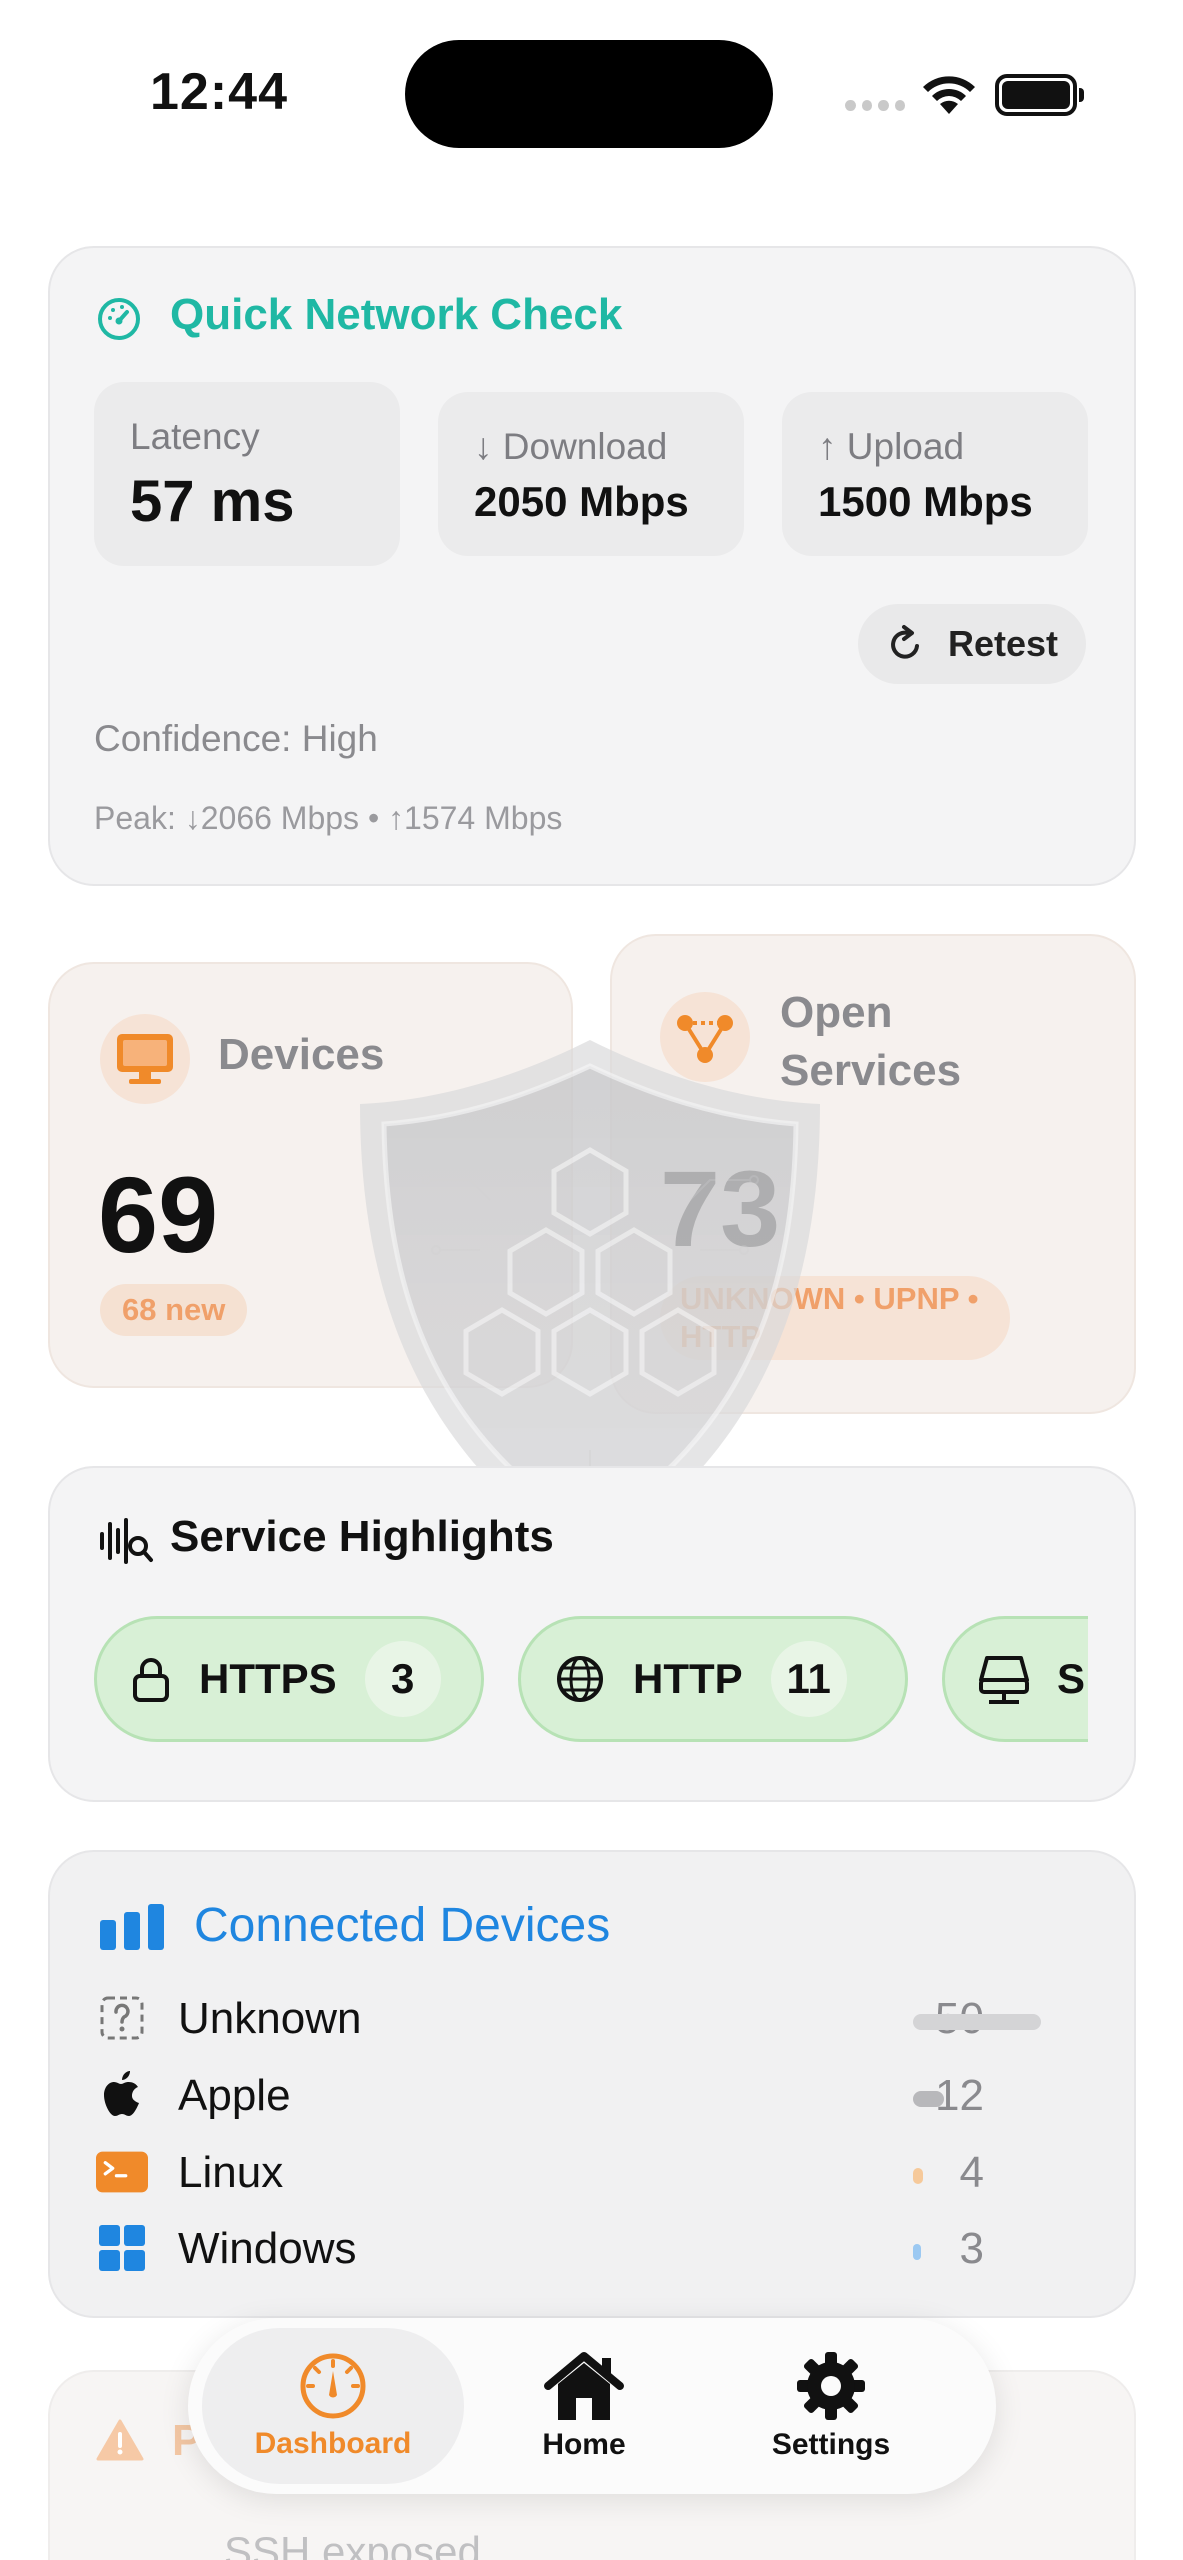 The width and height of the screenshot is (1183, 2560). What do you see at coordinates (352, 2544) in the screenshot?
I see `issue-line: SSH exposed` at bounding box center [352, 2544].